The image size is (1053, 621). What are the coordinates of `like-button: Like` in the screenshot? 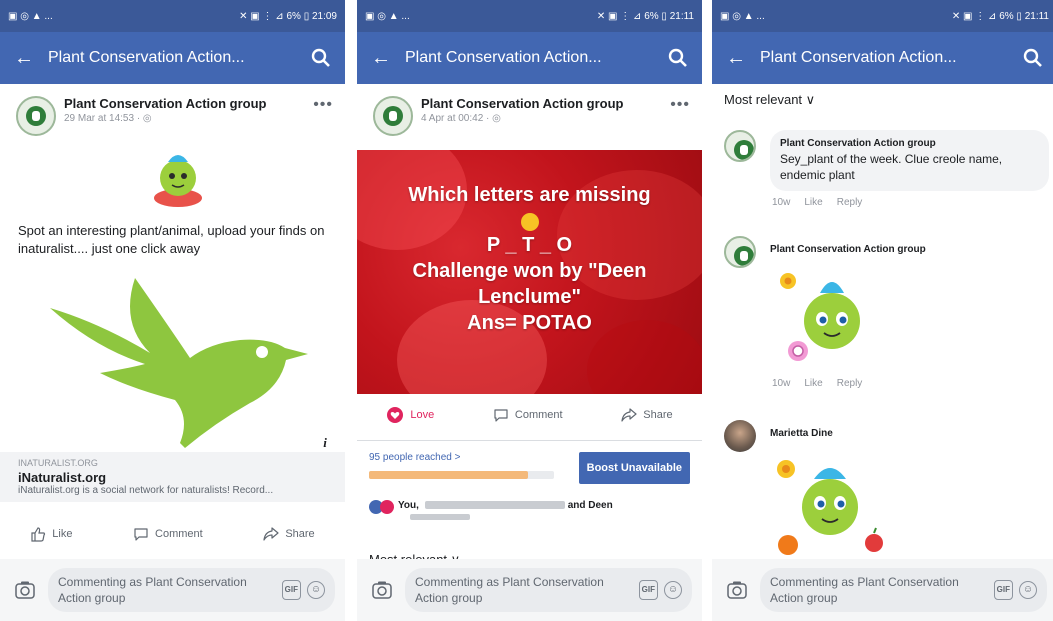 It's located at (51, 534).